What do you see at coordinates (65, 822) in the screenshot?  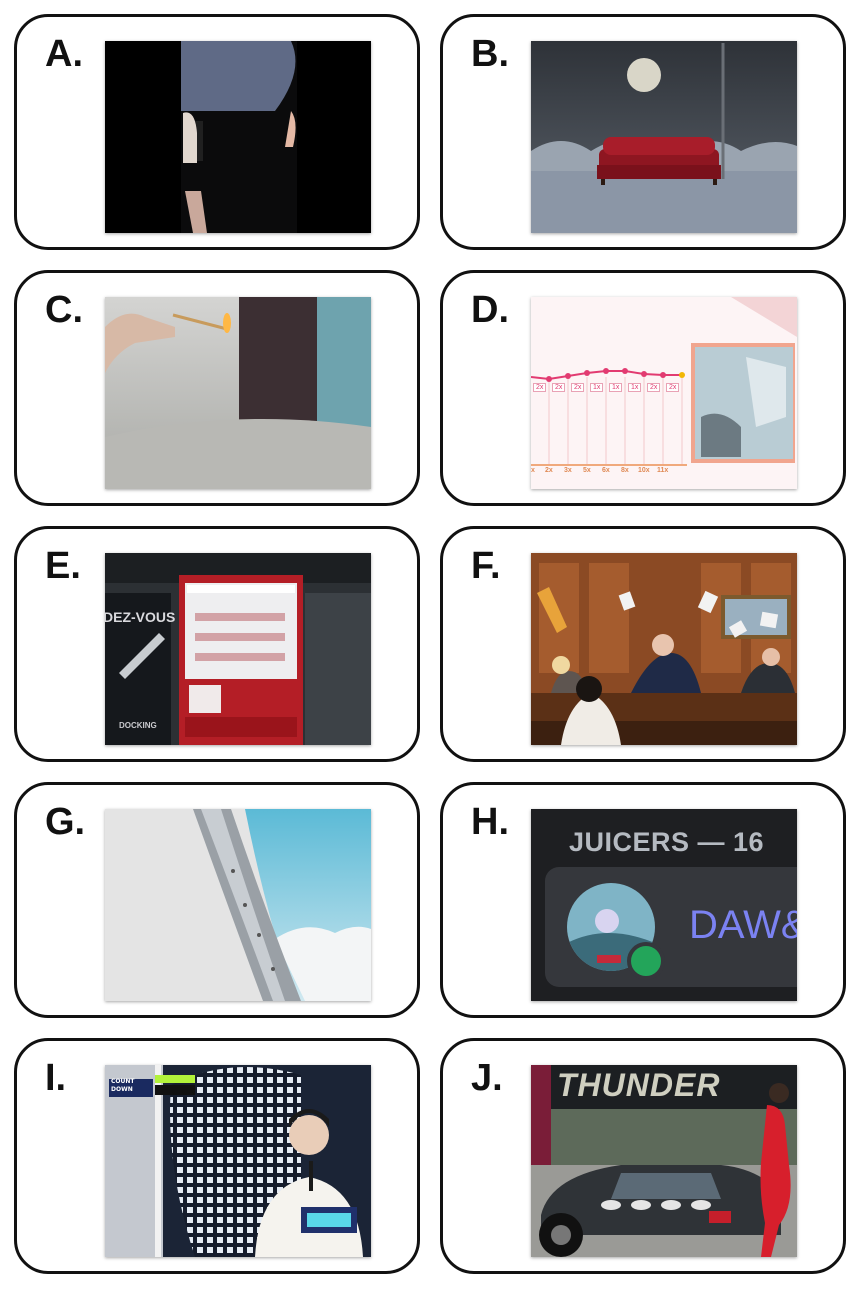 I see `panel-label: G.` at bounding box center [65, 822].